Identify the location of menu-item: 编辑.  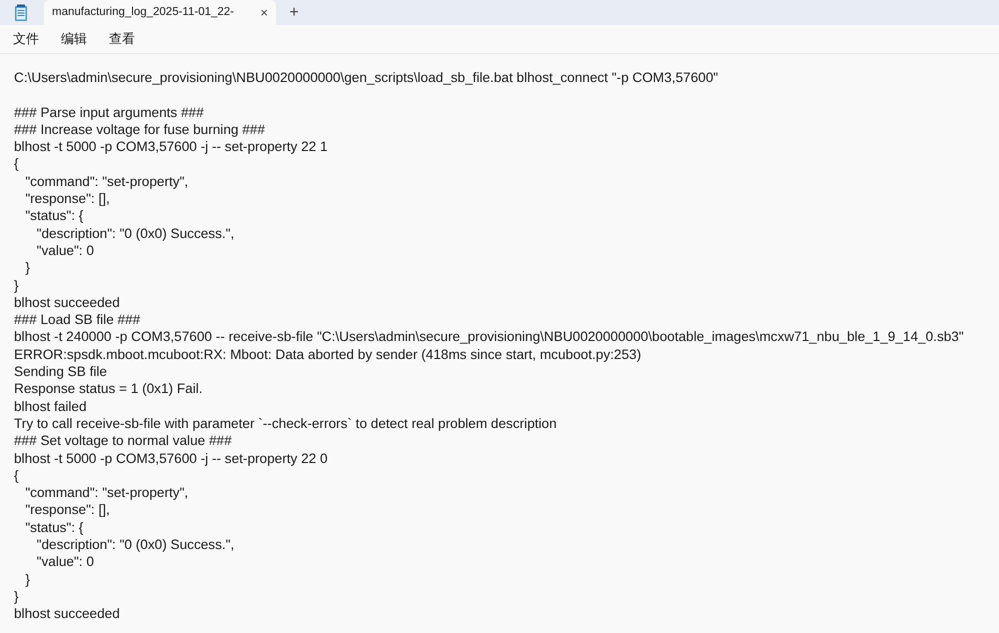
(74, 39).